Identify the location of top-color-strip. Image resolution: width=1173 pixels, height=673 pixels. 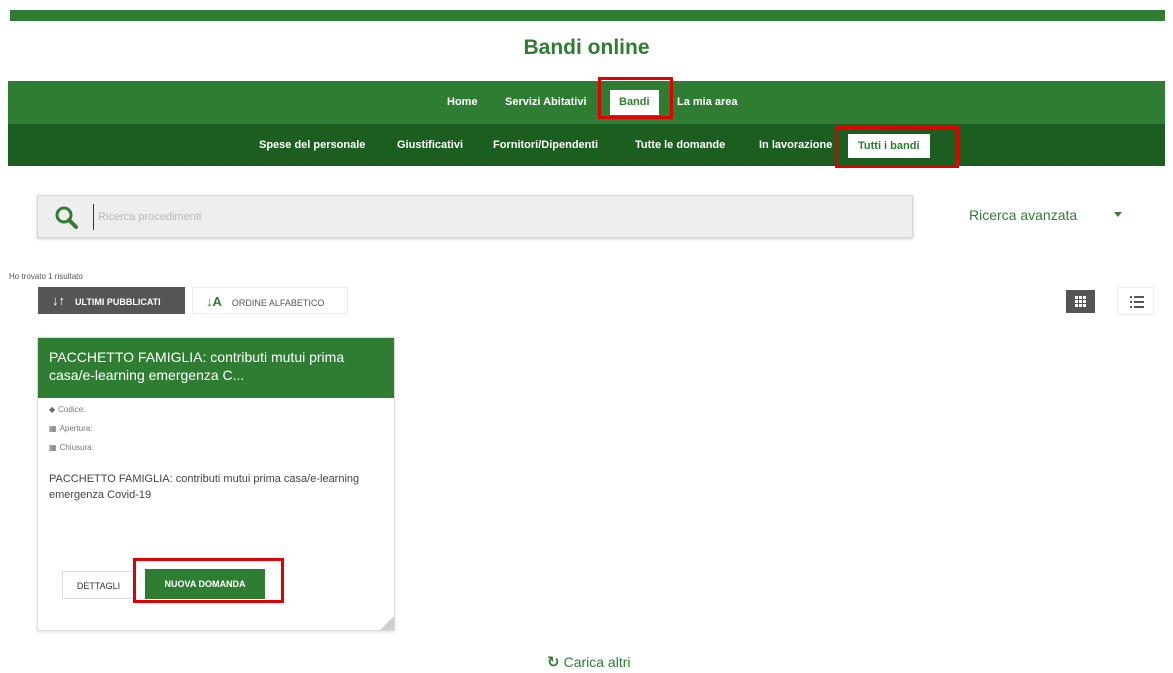
(587, 15).